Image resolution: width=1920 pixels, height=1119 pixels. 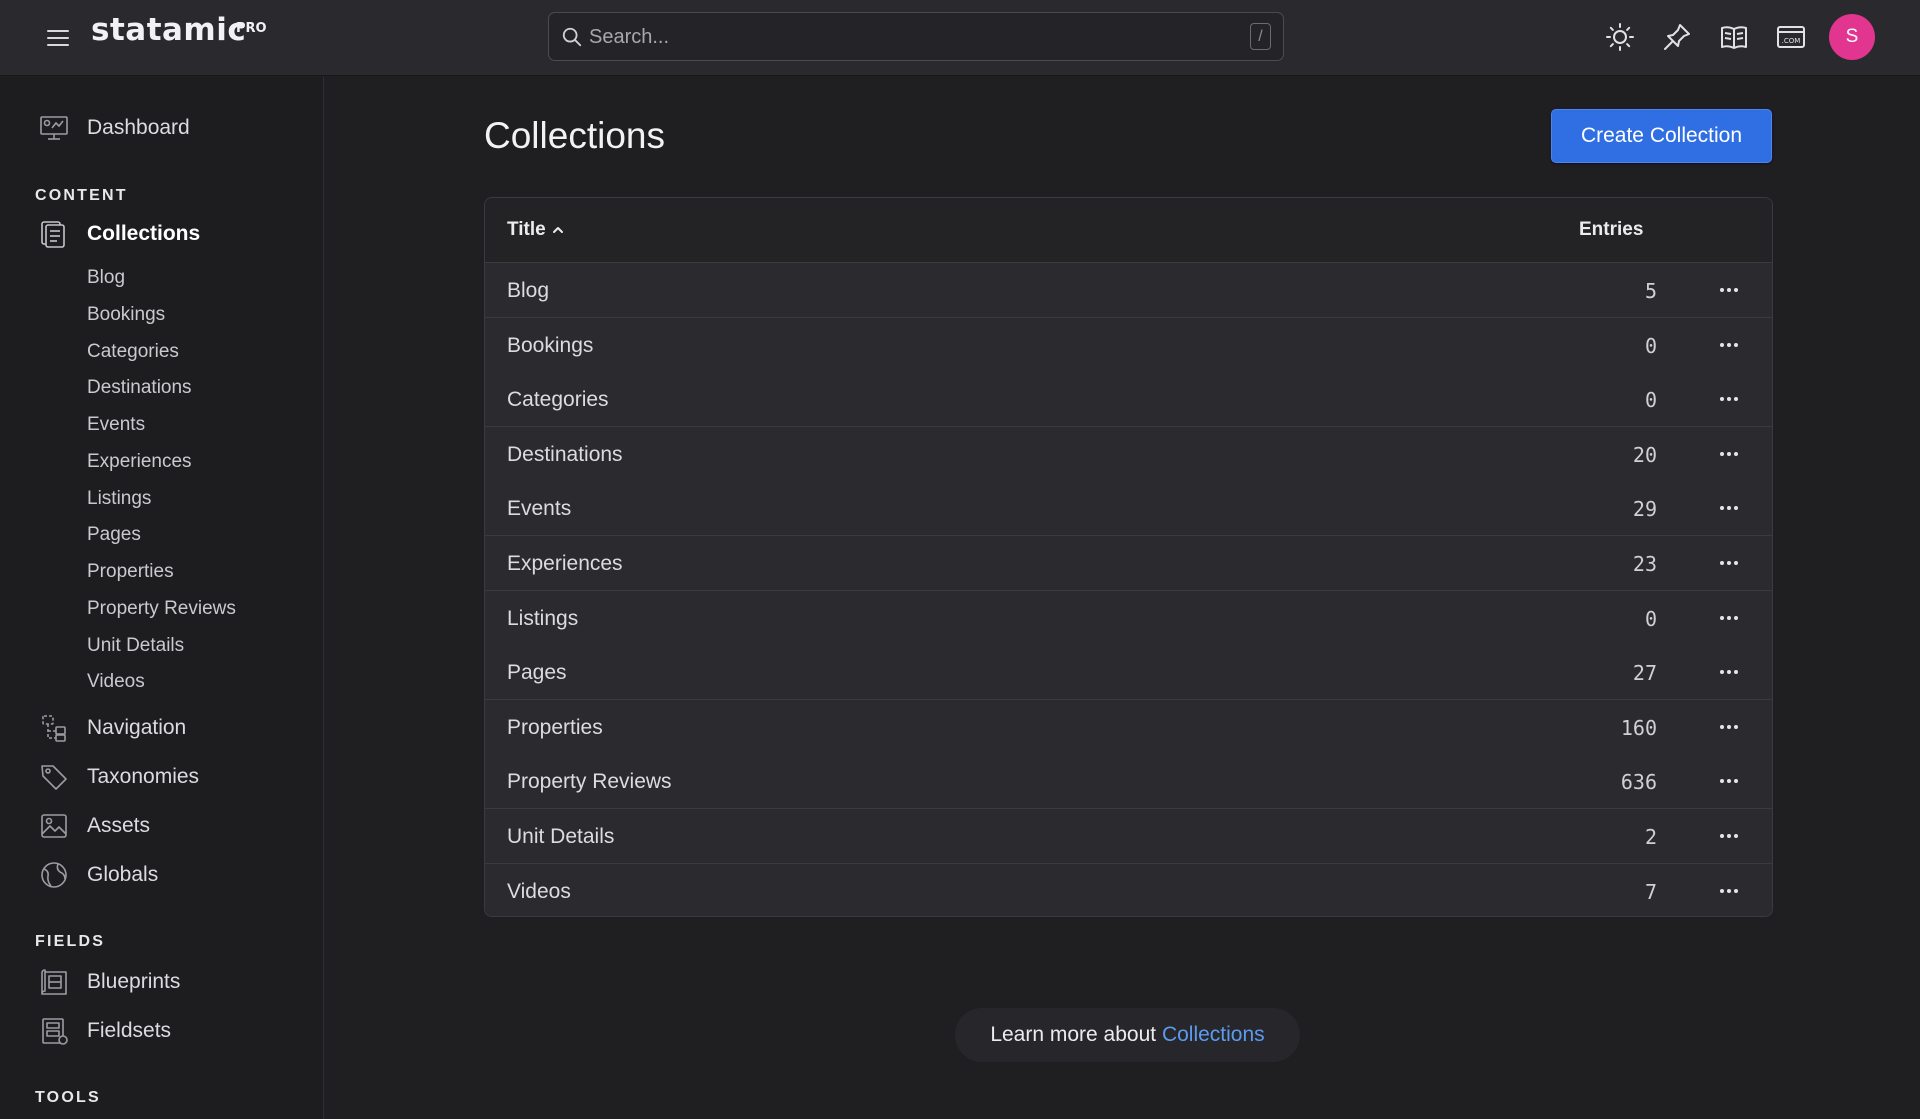 What do you see at coordinates (565, 455) in the screenshot?
I see `row-title-link: Destinations` at bounding box center [565, 455].